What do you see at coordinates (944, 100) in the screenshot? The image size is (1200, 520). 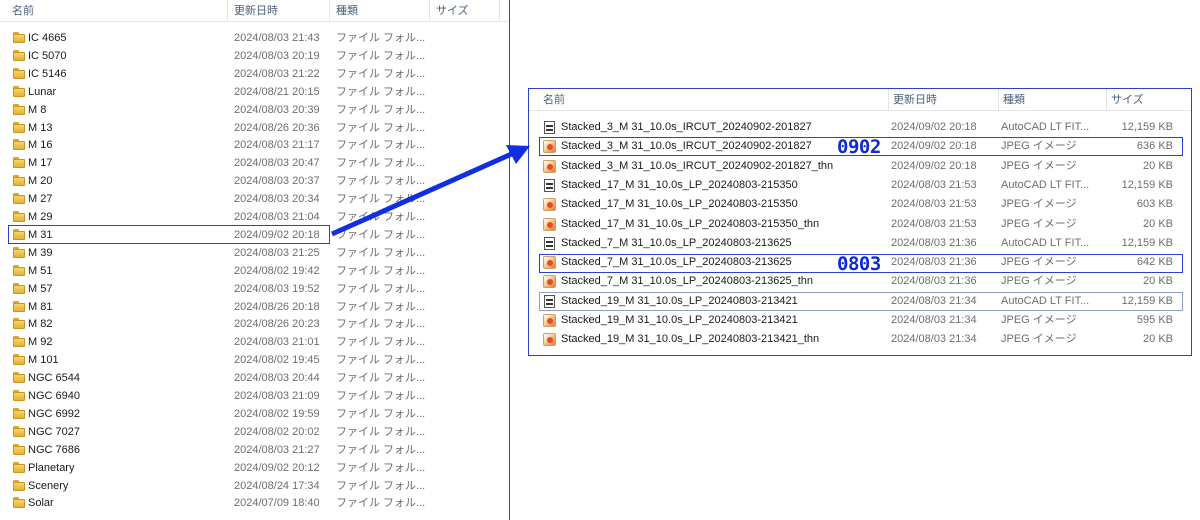 I see `right-header-date: 更新日時` at bounding box center [944, 100].